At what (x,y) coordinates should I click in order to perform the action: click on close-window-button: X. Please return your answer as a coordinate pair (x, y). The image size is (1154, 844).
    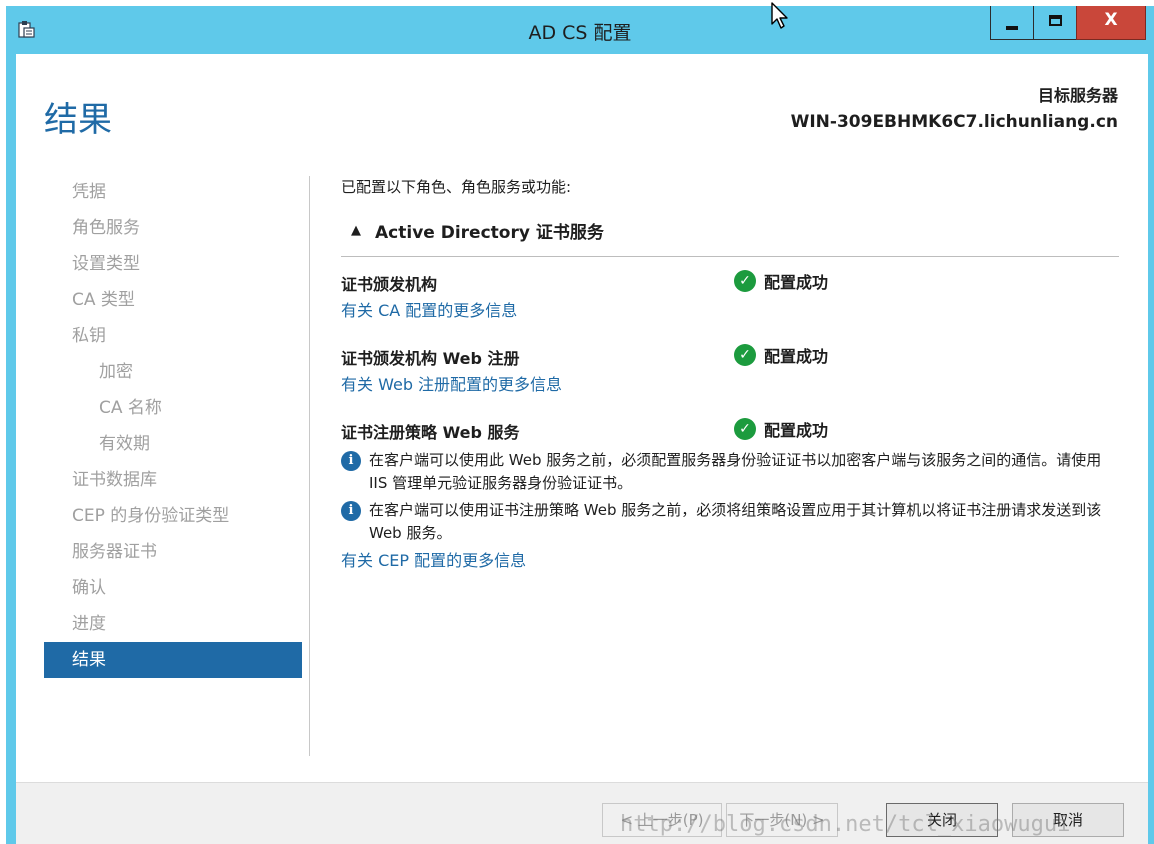
    Looking at the image, I should click on (1111, 23).